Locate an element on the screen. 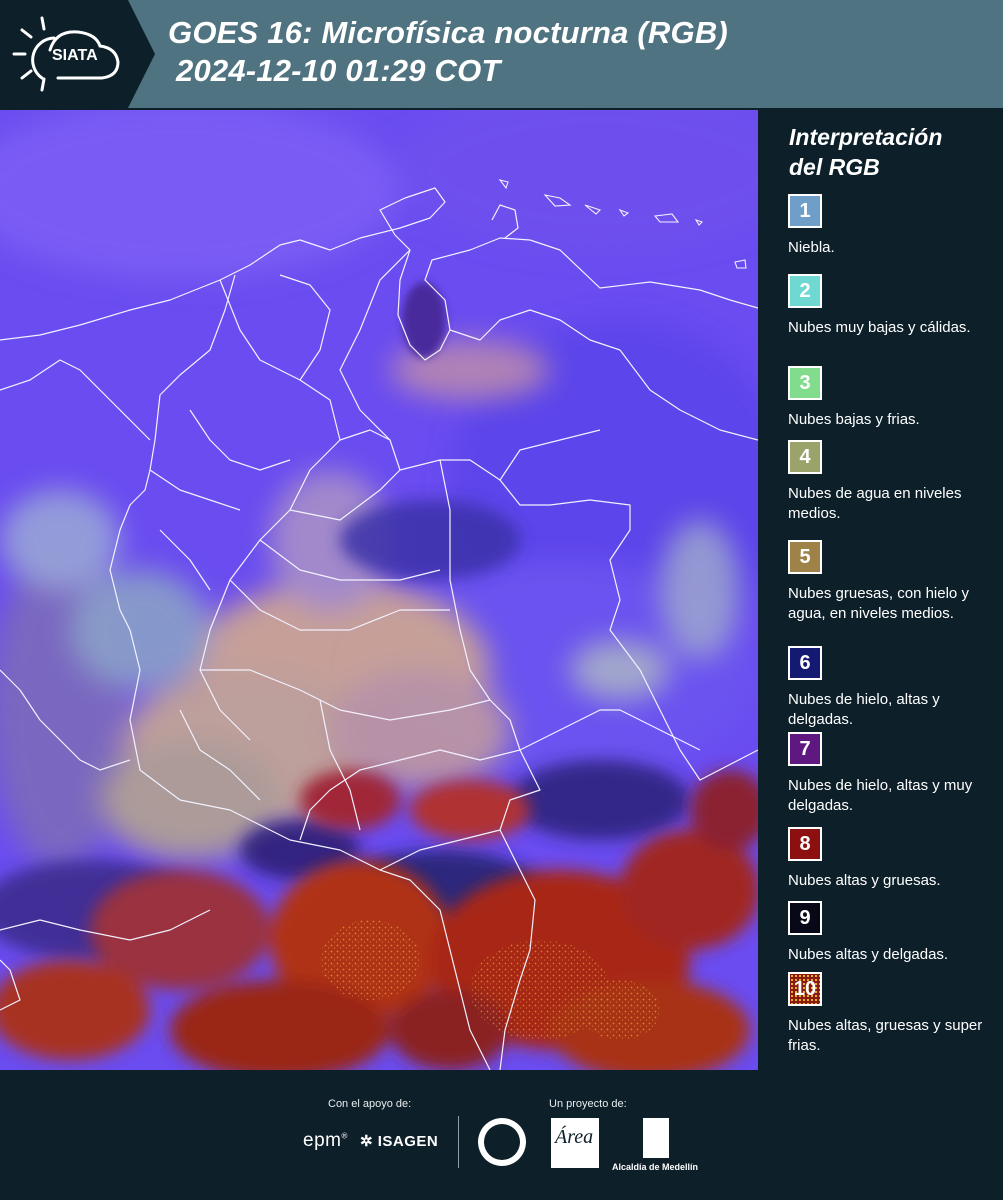 The width and height of the screenshot is (1003, 1200). siata-logo: SIATA is located at coordinates (77, 54).